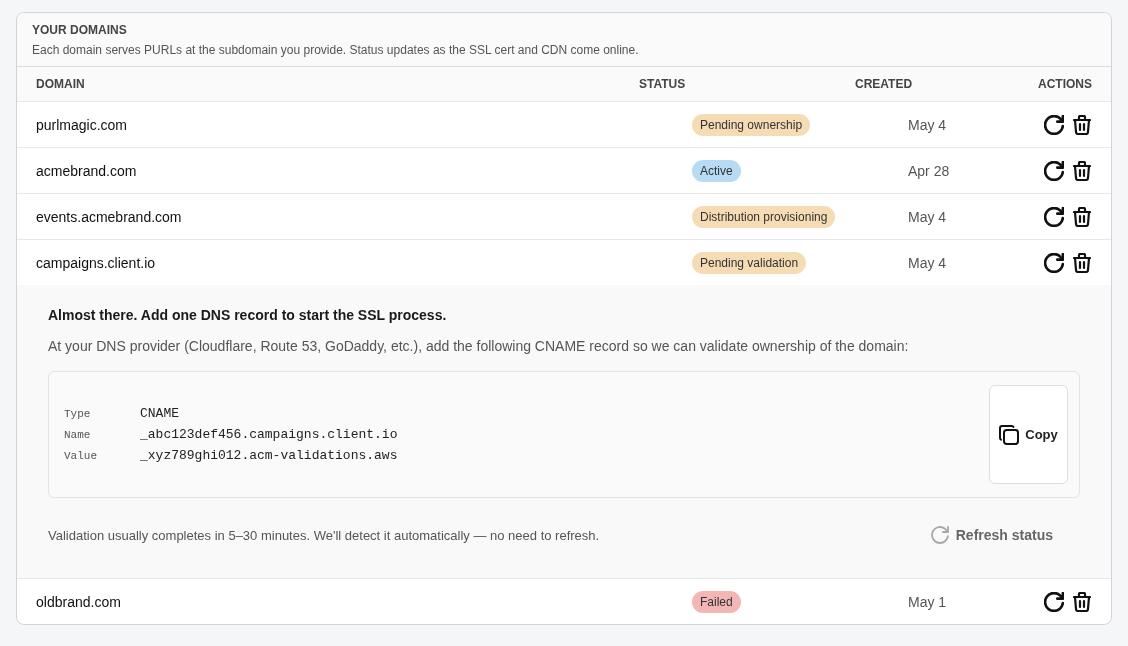  I want to click on record-value: _xyz789ghi012.acm-validations.aws, so click(269, 455).